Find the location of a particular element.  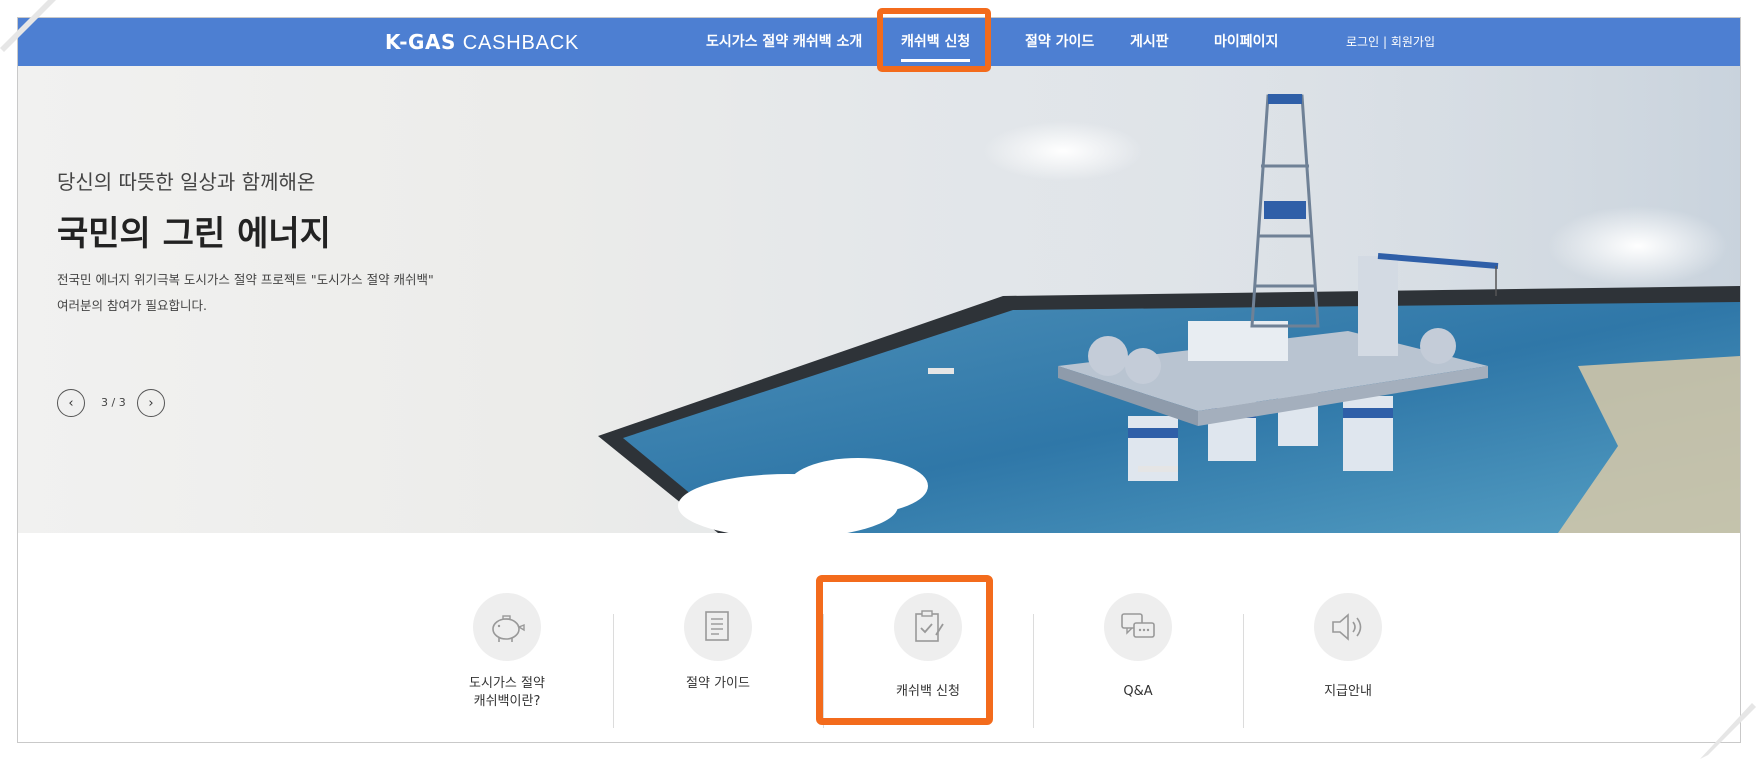

piggy-bank-icon is located at coordinates (507, 627).